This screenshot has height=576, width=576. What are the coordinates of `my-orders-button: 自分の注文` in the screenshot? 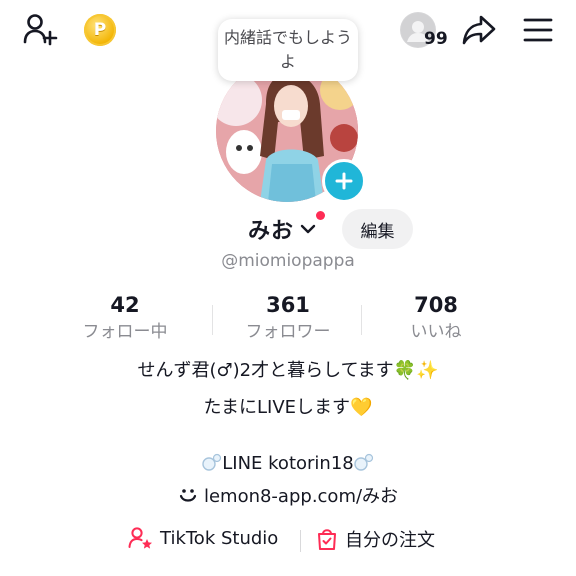 It's located at (375, 539).